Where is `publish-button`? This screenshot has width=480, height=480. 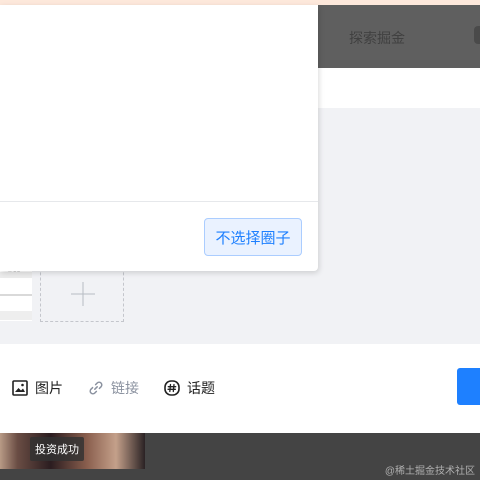 publish-button is located at coordinates (468, 386).